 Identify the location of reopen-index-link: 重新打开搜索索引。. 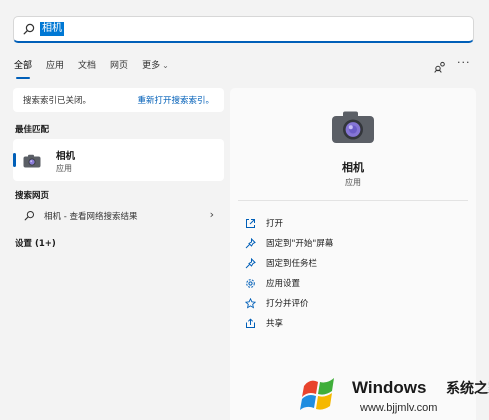
(175, 100).